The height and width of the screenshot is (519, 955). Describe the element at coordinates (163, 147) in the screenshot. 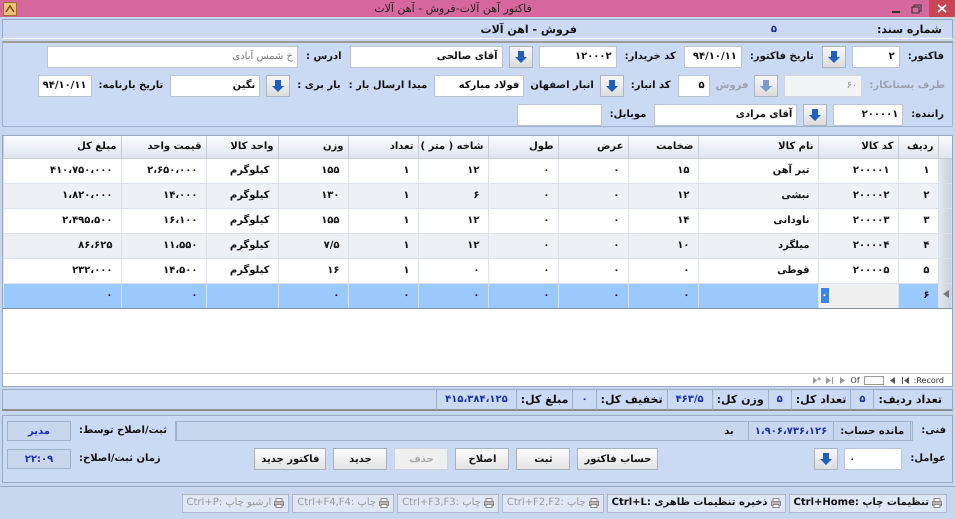

I see `column-header: قیمت واحد` at that location.